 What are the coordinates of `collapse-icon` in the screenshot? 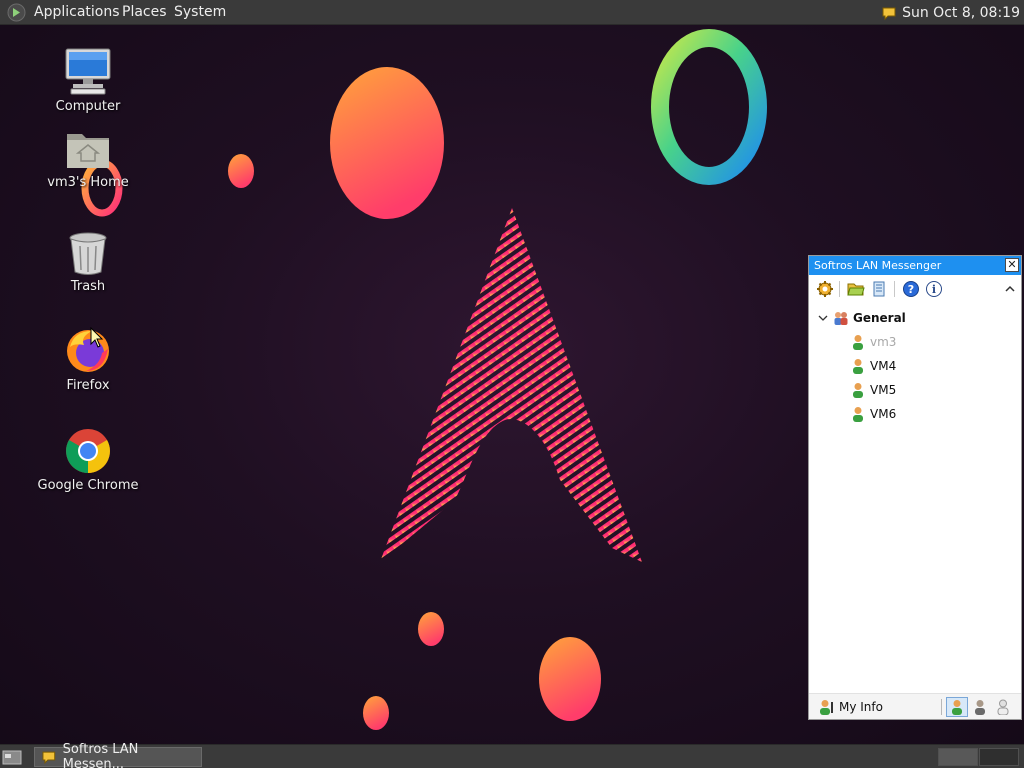 It's located at (1010, 289).